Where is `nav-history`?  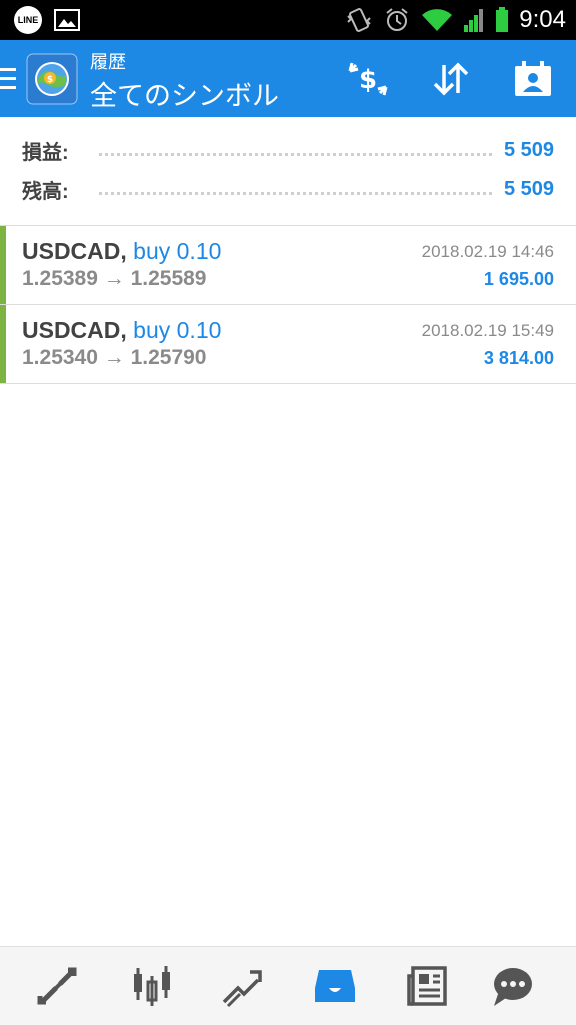
nav-history is located at coordinates (335, 986).